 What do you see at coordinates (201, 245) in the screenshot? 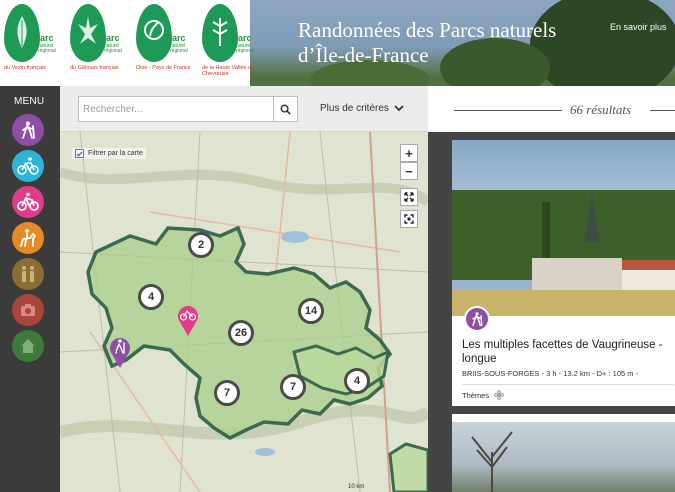
I see `map-cluster-marker: 2` at bounding box center [201, 245].